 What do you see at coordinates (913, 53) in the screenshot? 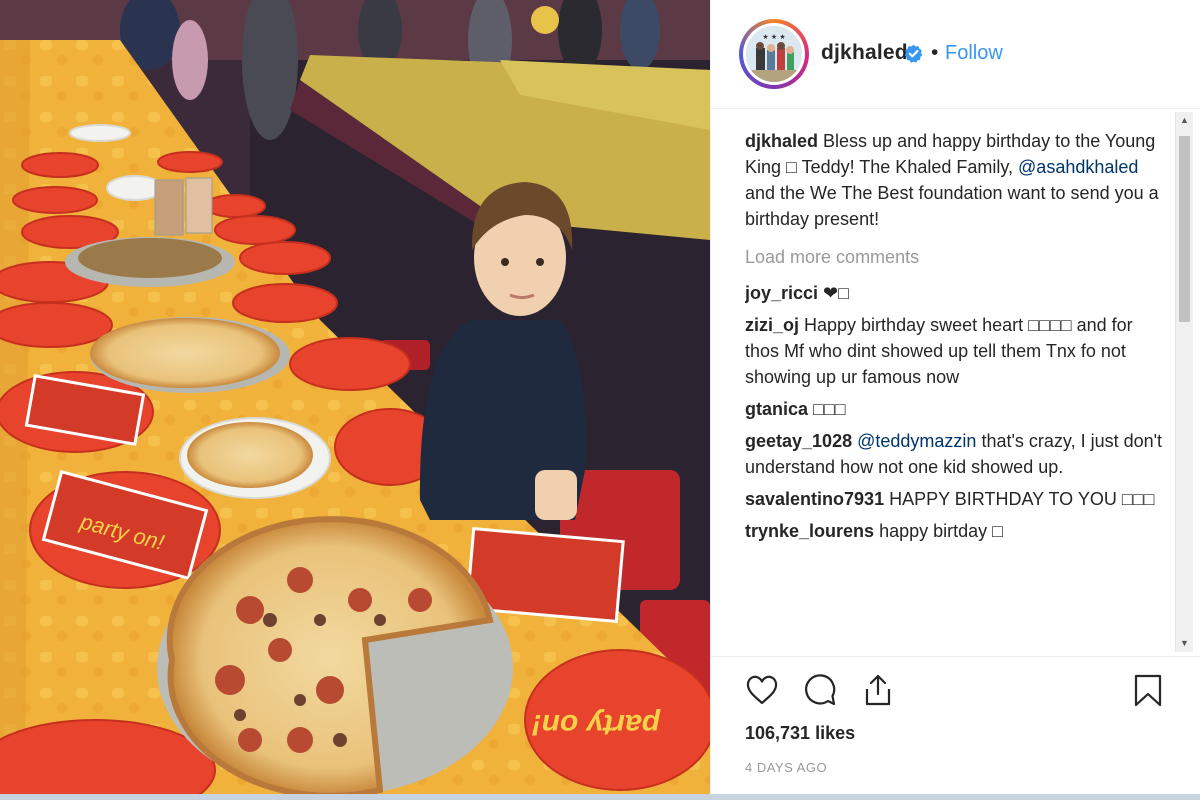
I see `verified-badge-icon` at bounding box center [913, 53].